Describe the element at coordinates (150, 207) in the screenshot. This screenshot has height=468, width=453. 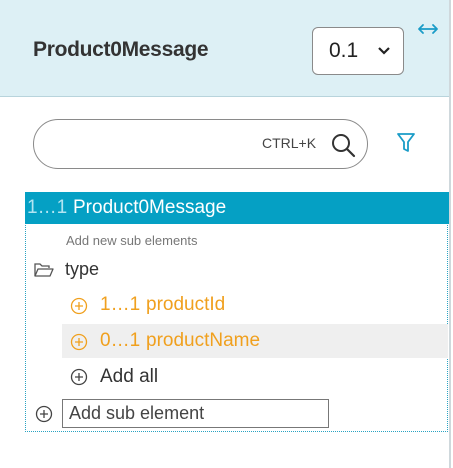
I see `root-element-name: Product0Message` at that location.